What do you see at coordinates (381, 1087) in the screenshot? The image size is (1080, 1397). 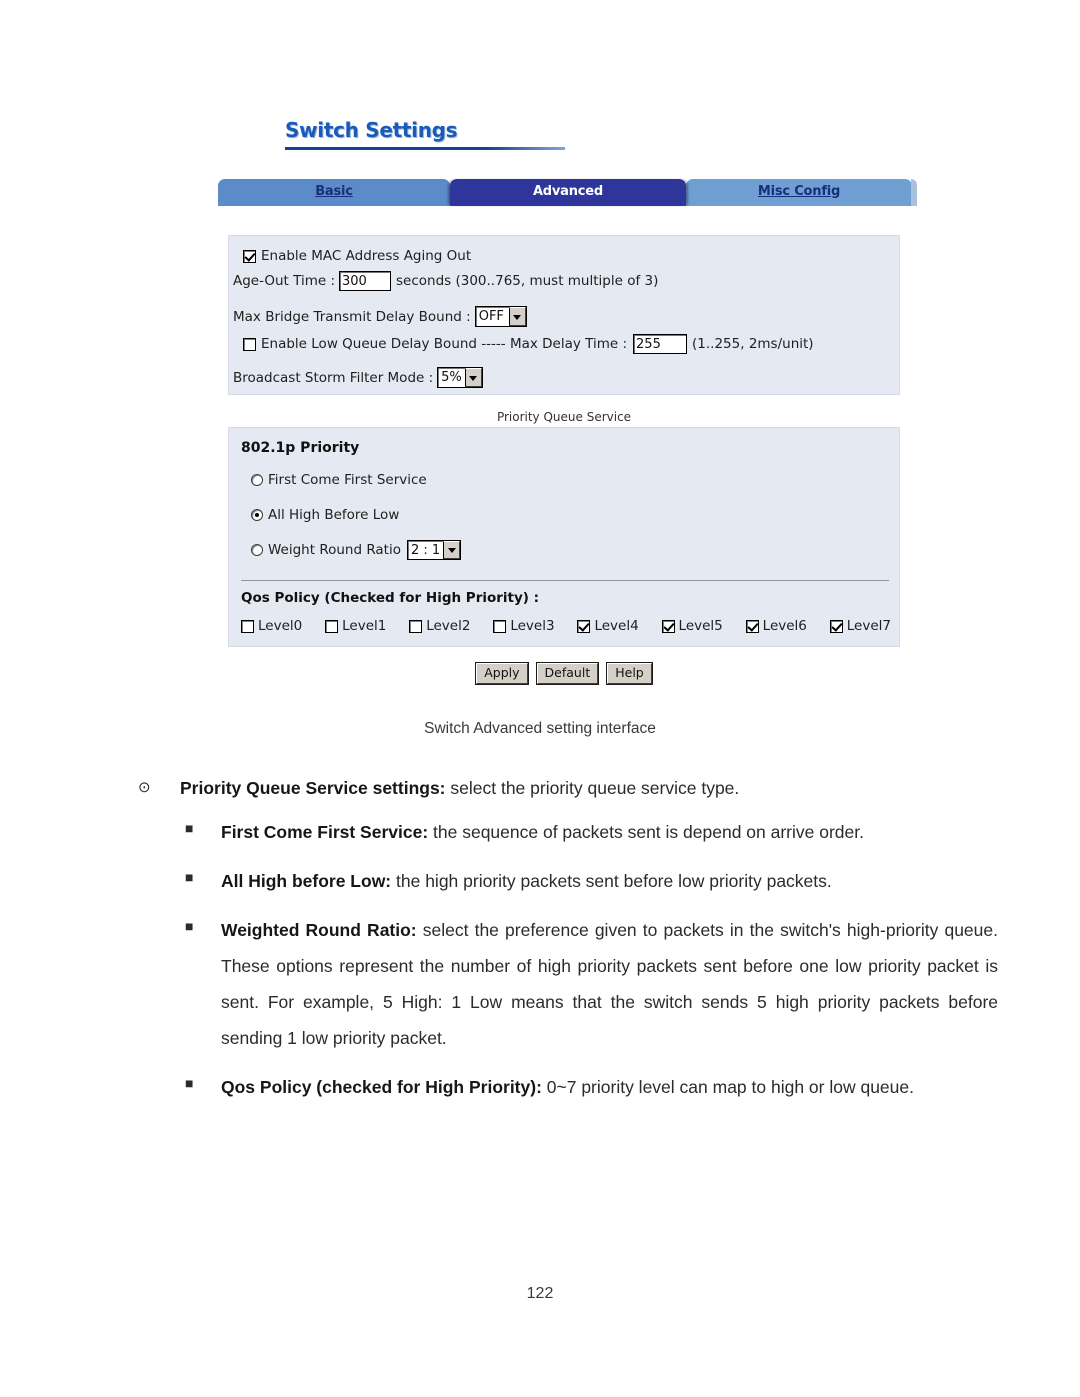 I see `sub-bullet-bold-lead: Qos Policy (checked for High Priority):` at bounding box center [381, 1087].